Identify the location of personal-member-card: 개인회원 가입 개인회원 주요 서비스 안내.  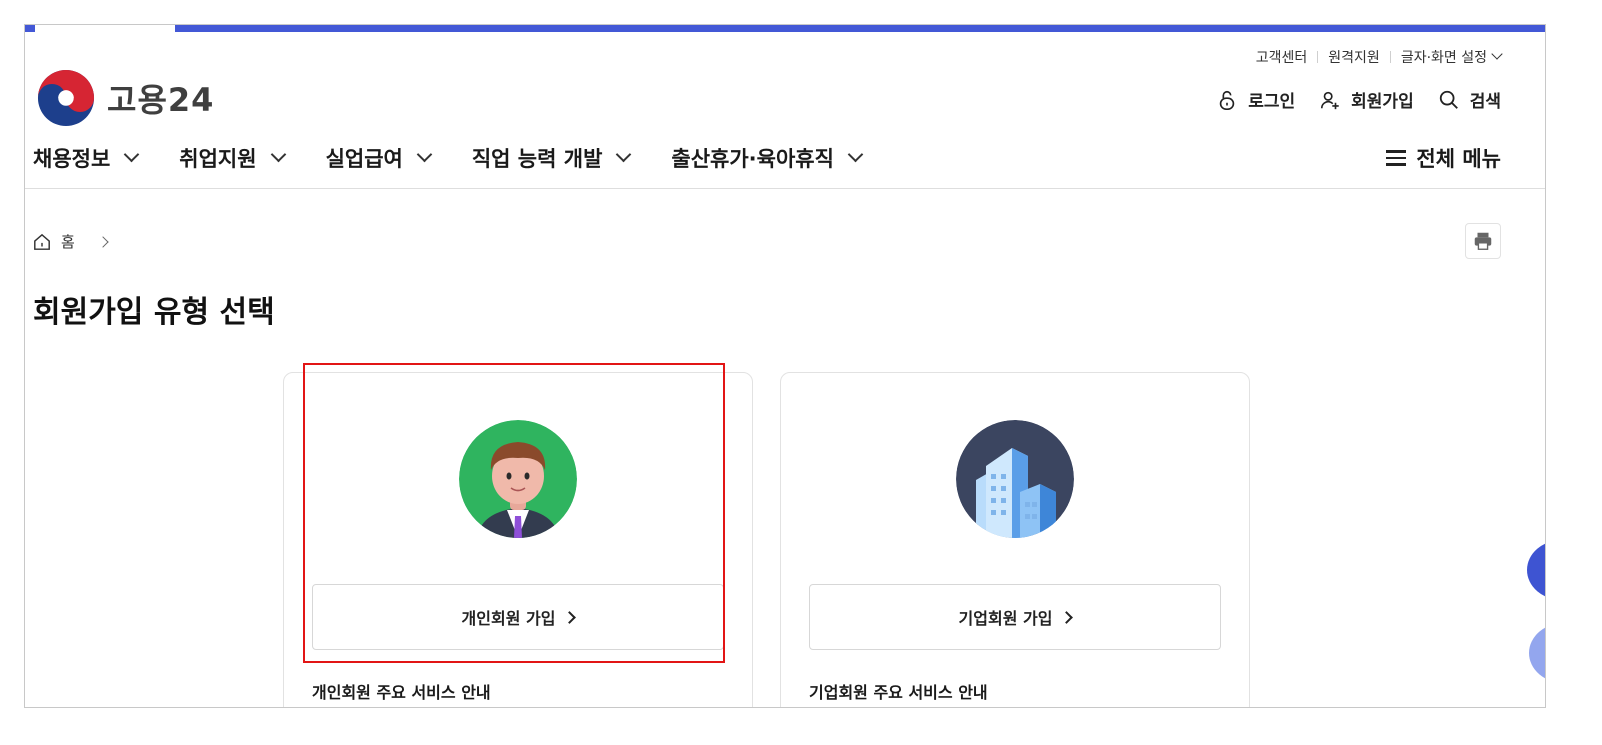
(518, 539).